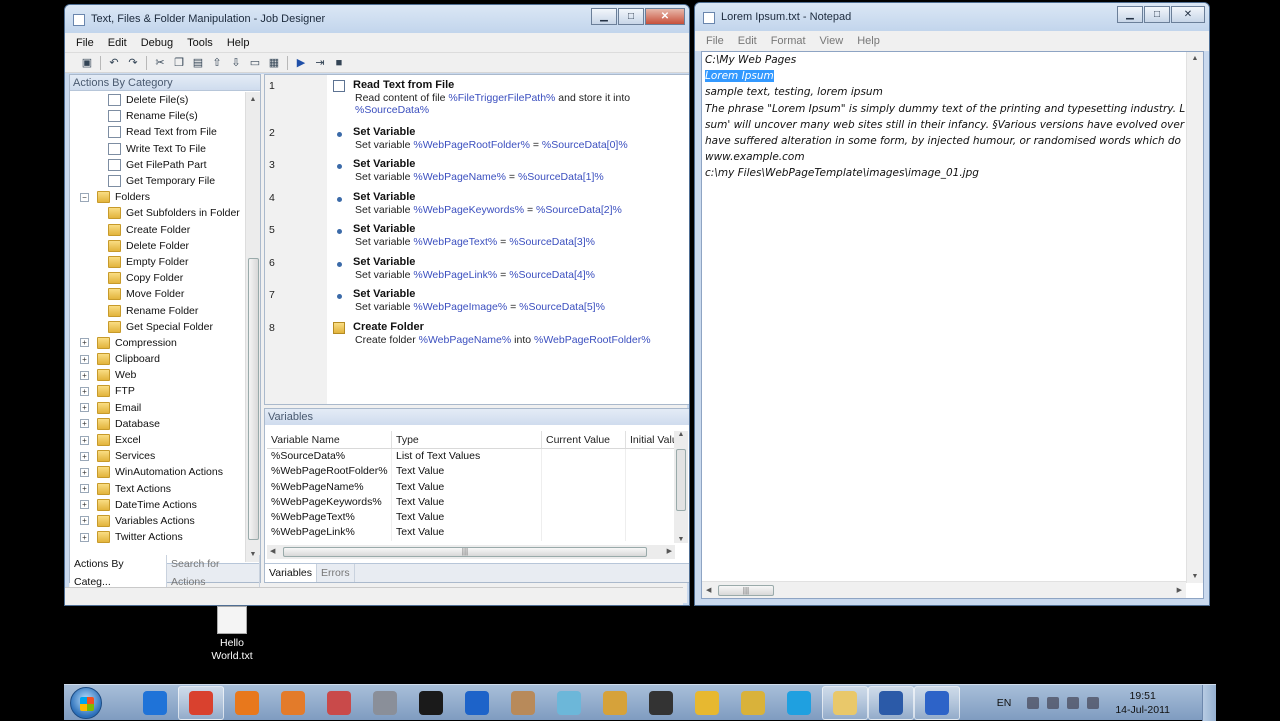 The image size is (1280, 721). Describe the element at coordinates (158, 375) in the screenshot. I see `tree-item: + Web` at that location.